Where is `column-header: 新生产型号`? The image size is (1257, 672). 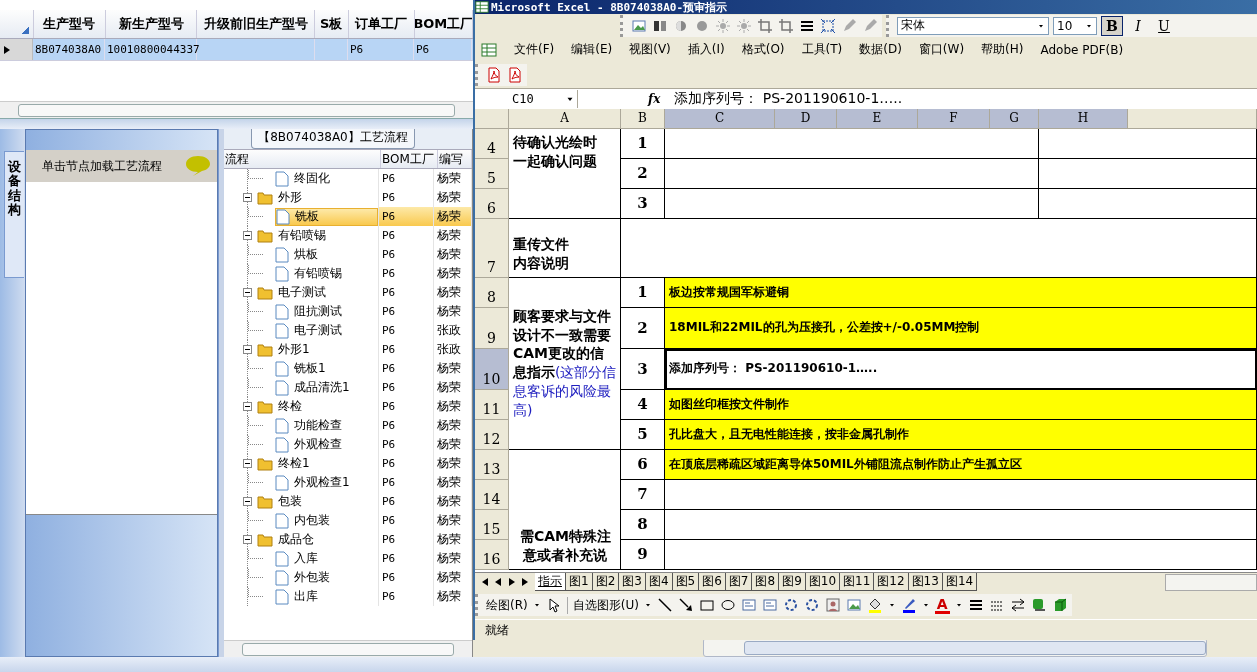
column-header: 新生产型号 is located at coordinates (151, 24).